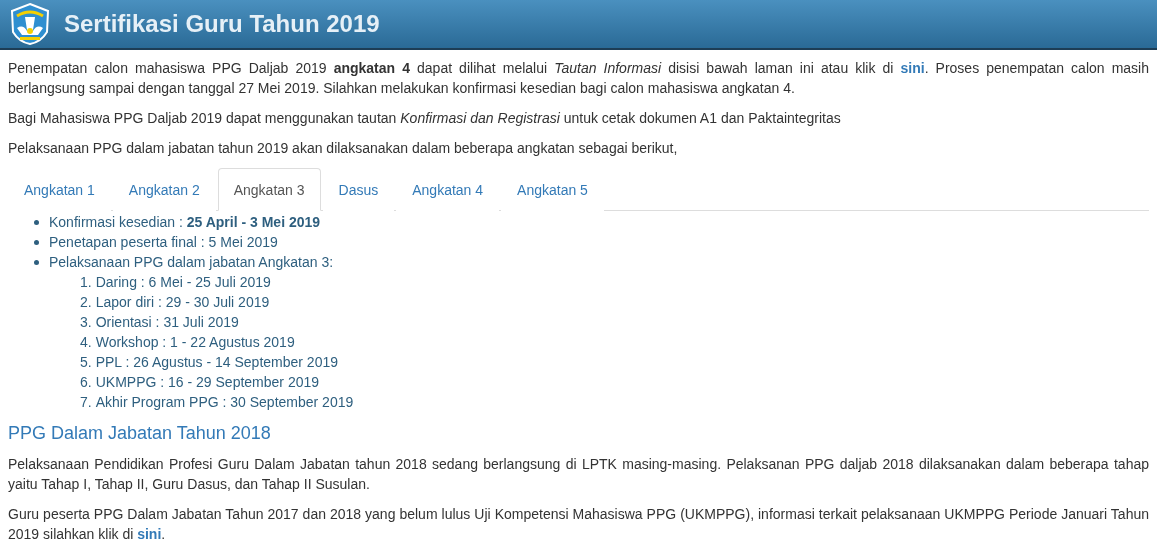 Image resolution: width=1157 pixels, height=553 pixels. I want to click on list-number: 2., so click(86, 302).